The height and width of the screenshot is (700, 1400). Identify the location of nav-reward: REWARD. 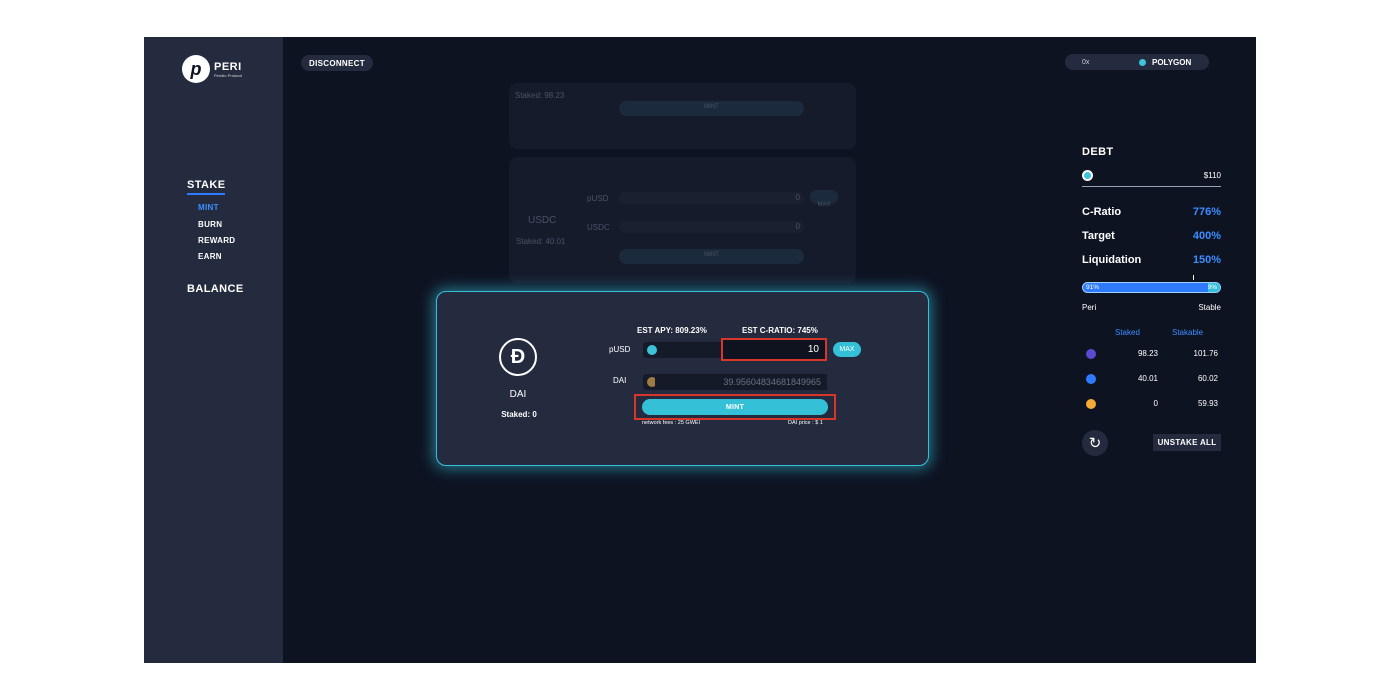
(216, 240).